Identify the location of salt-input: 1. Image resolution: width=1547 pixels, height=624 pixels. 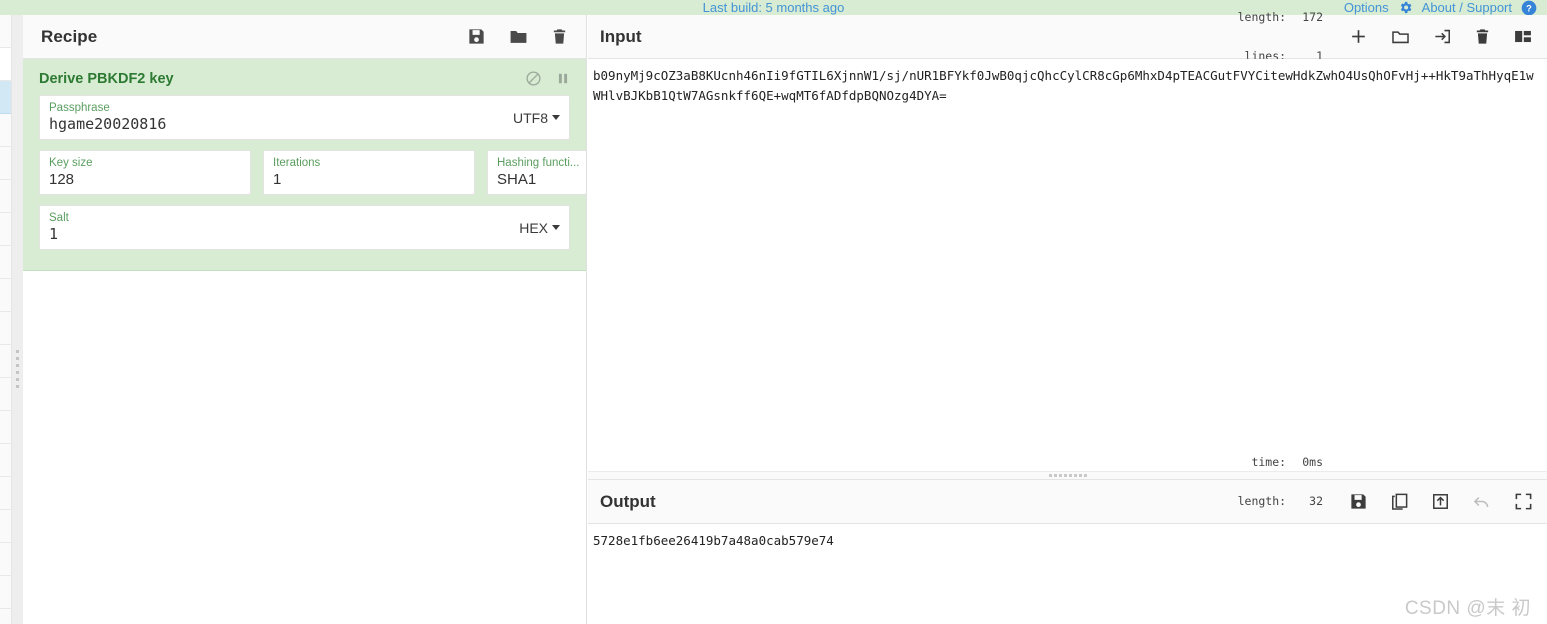
(304, 234).